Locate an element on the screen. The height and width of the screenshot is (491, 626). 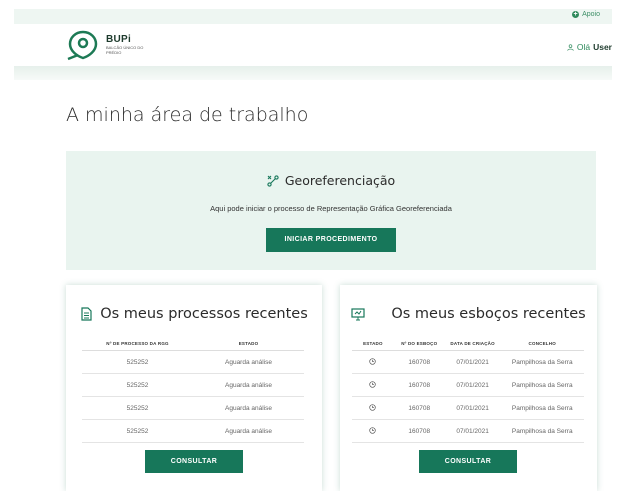
brand: BUPi BALCÃO ÚNICO DO PRÉDIO is located at coordinates (126, 44).